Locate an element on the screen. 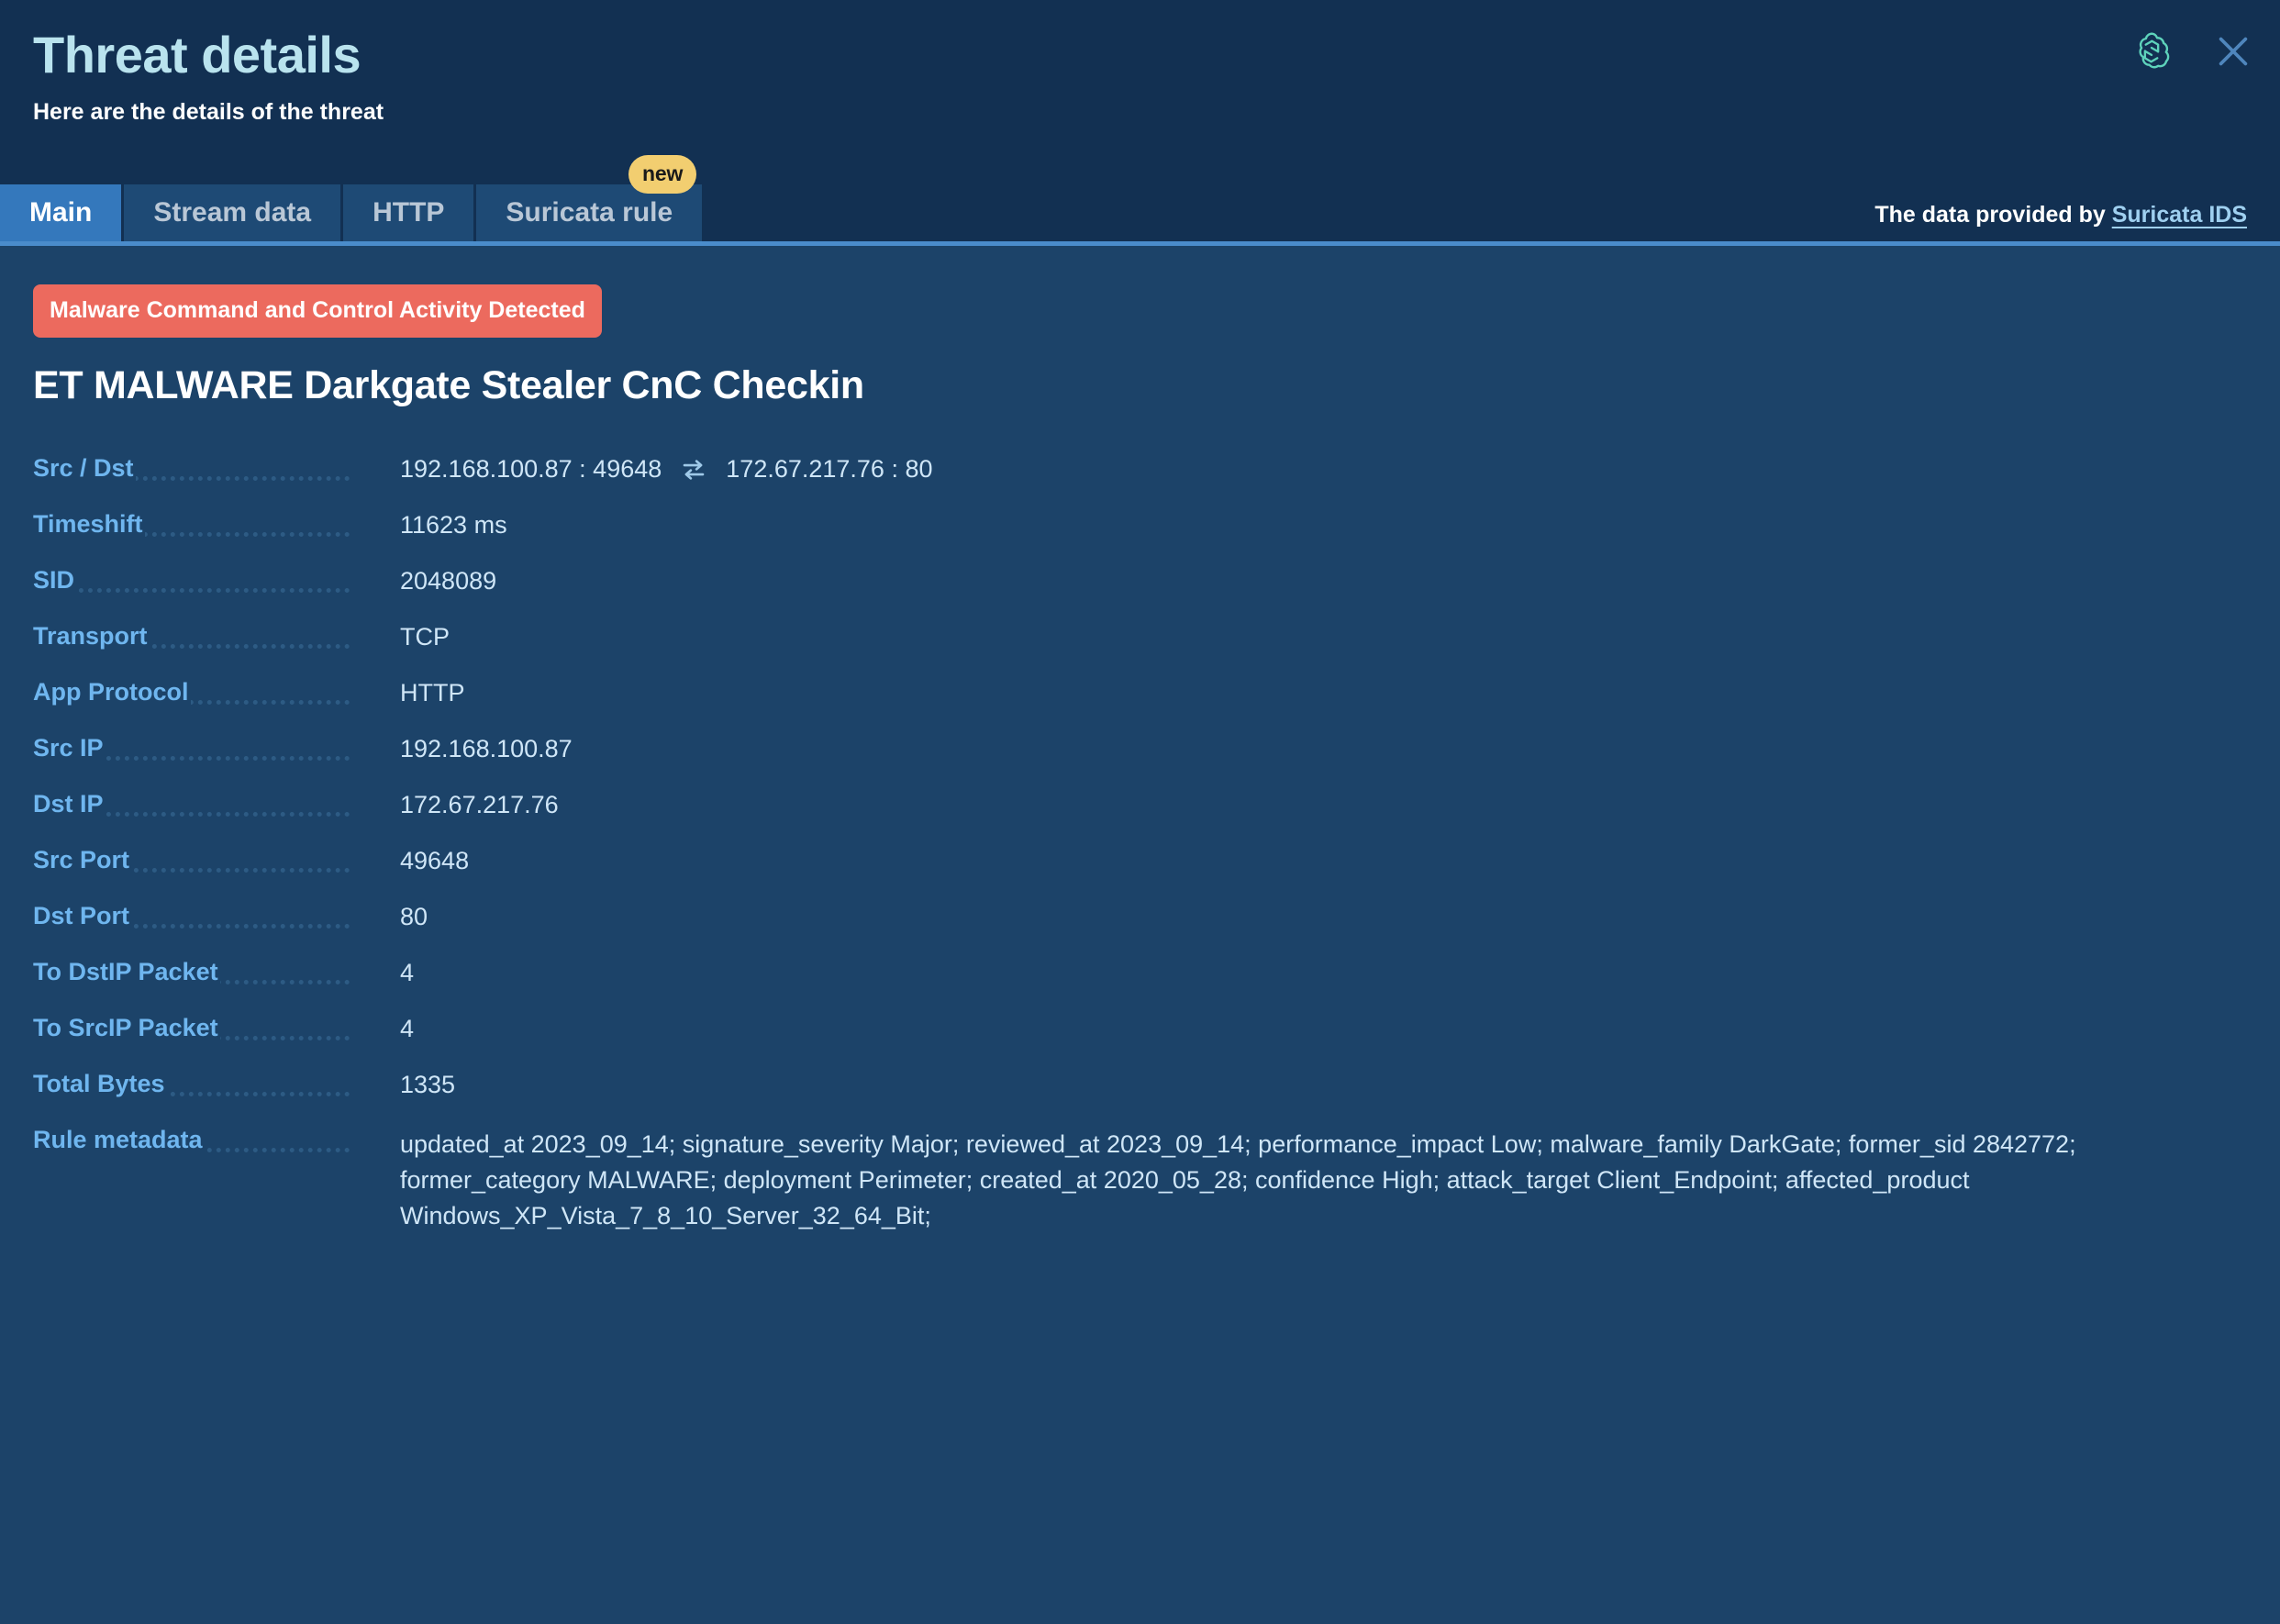 The height and width of the screenshot is (1624, 2280). detail-value-total-bytes: 1335 is located at coordinates (428, 1084).